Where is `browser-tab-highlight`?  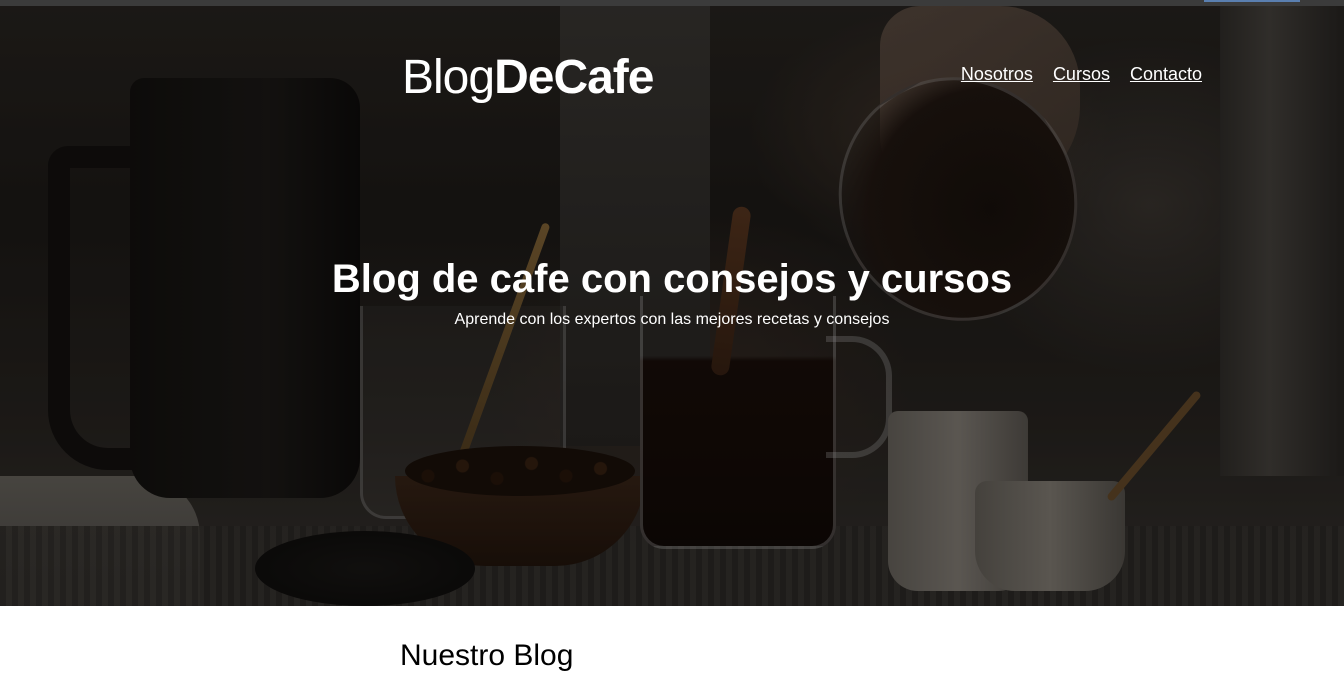
browser-tab-highlight is located at coordinates (1252, 1).